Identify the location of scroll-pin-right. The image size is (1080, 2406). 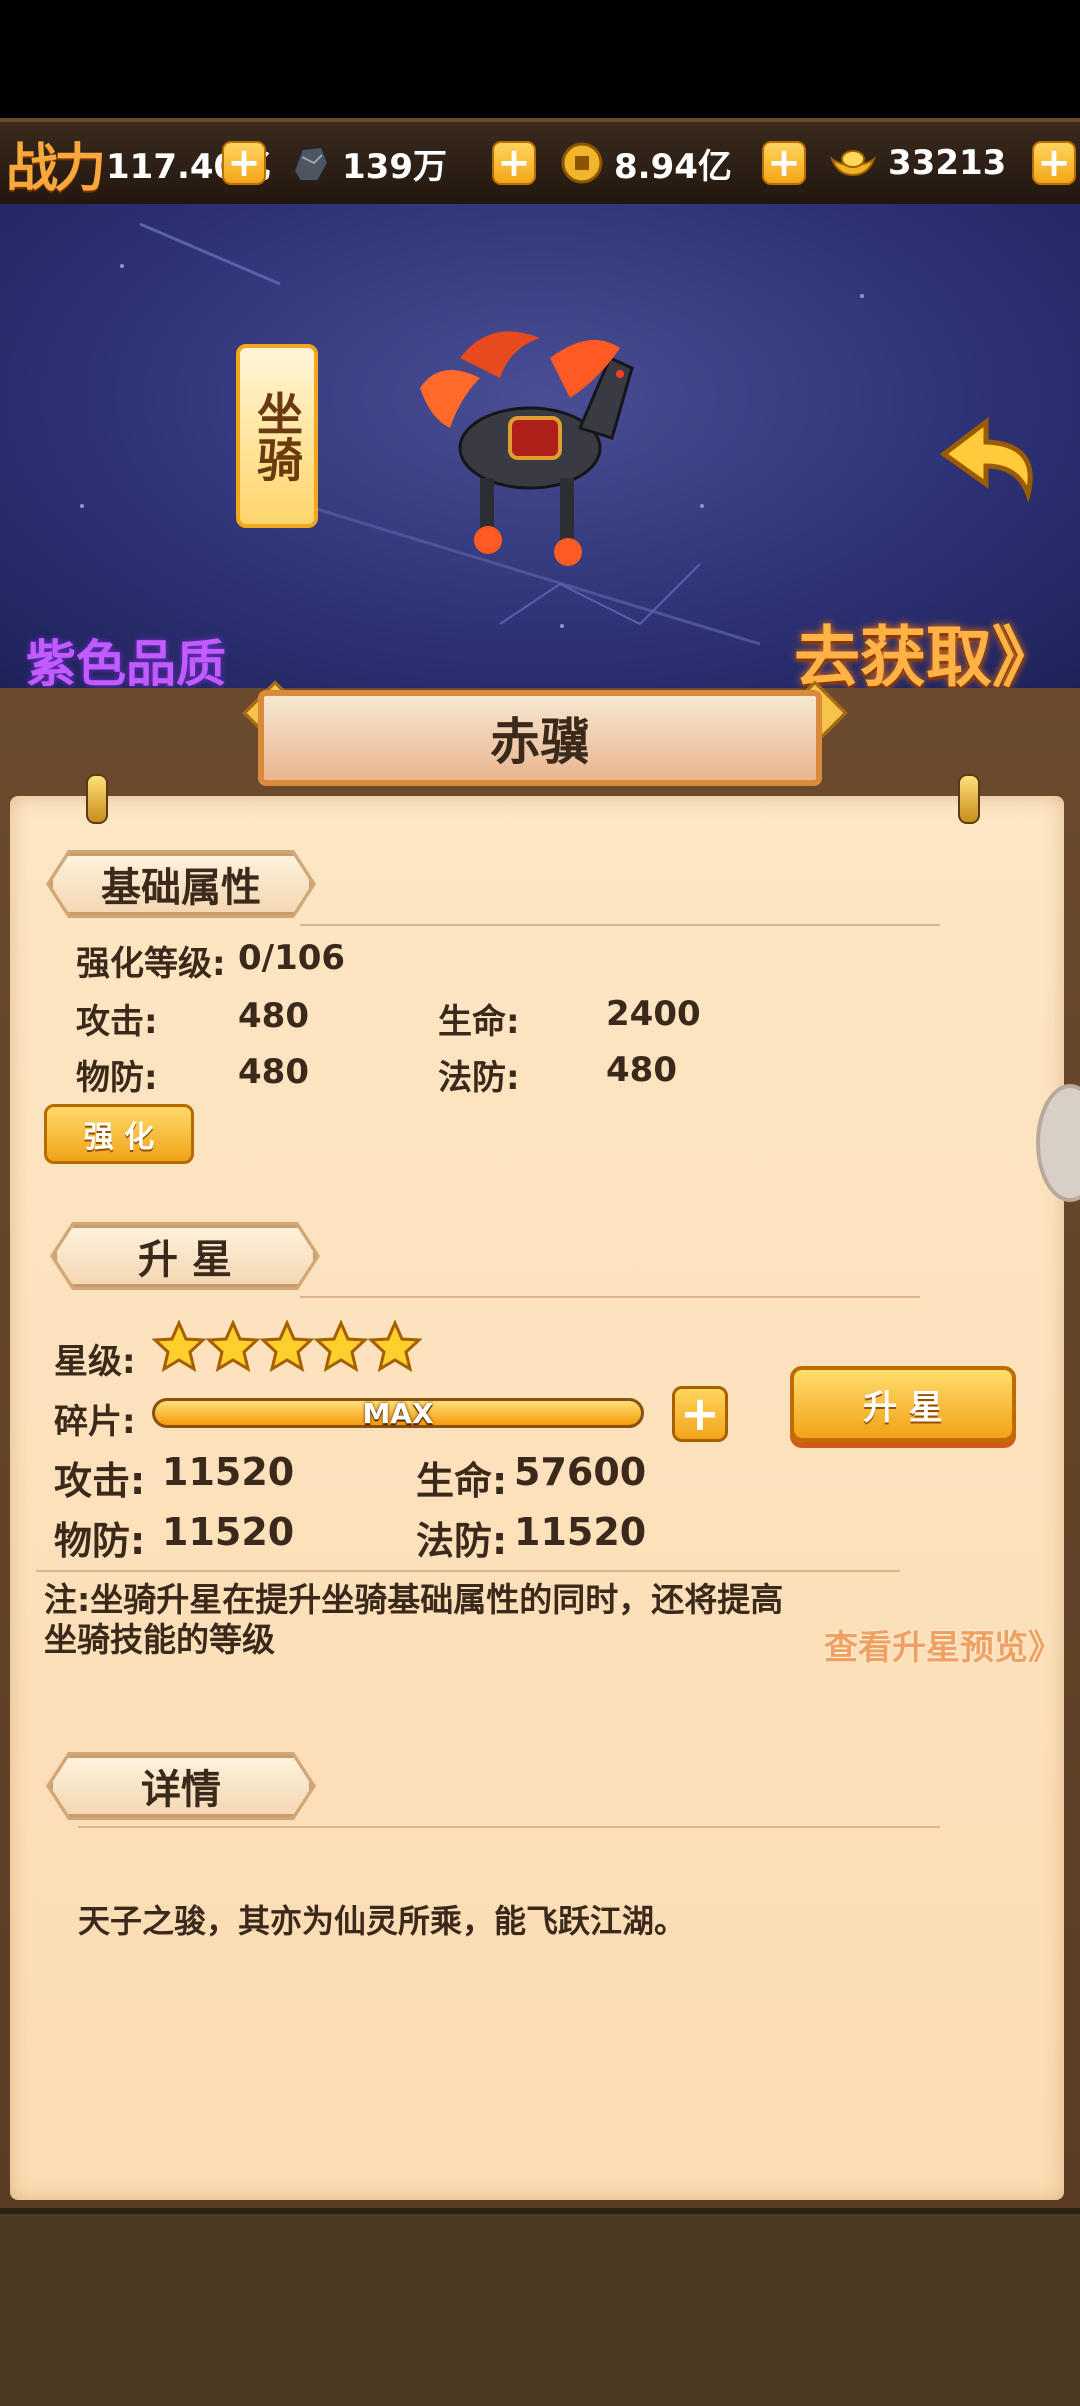
(969, 799).